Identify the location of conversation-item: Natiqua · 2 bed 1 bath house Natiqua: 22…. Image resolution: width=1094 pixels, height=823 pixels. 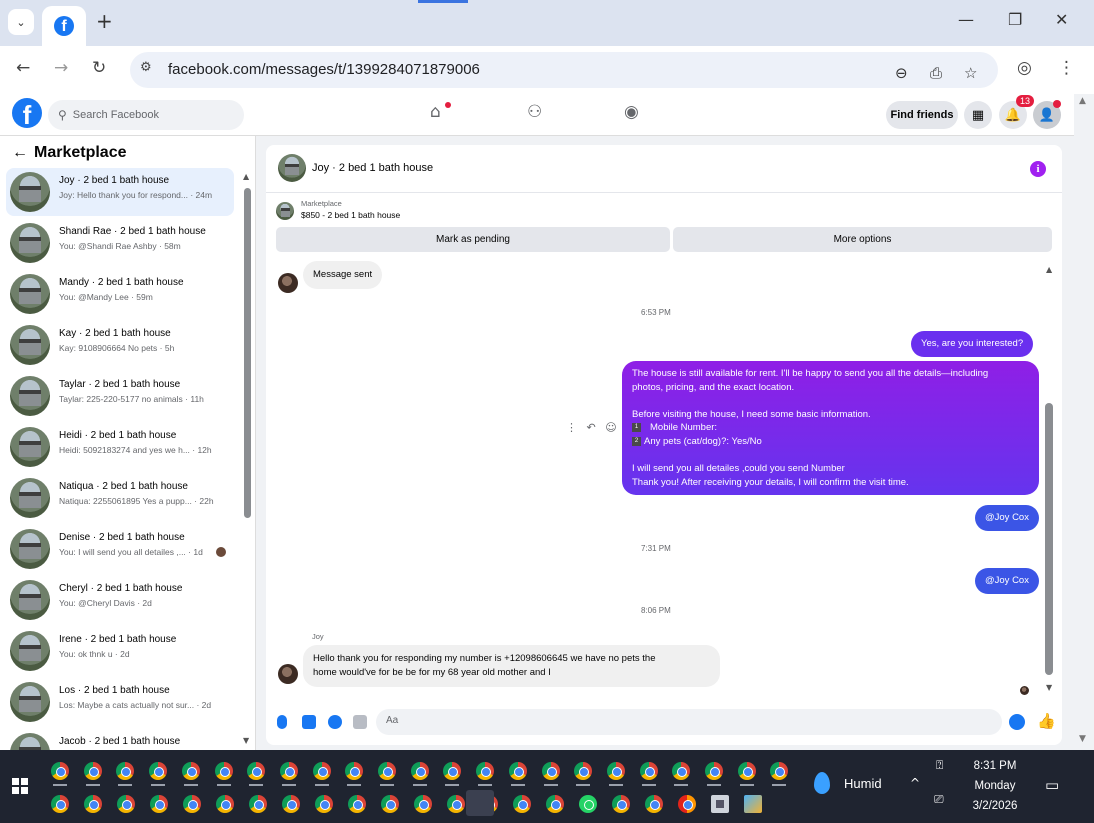
(120, 498).